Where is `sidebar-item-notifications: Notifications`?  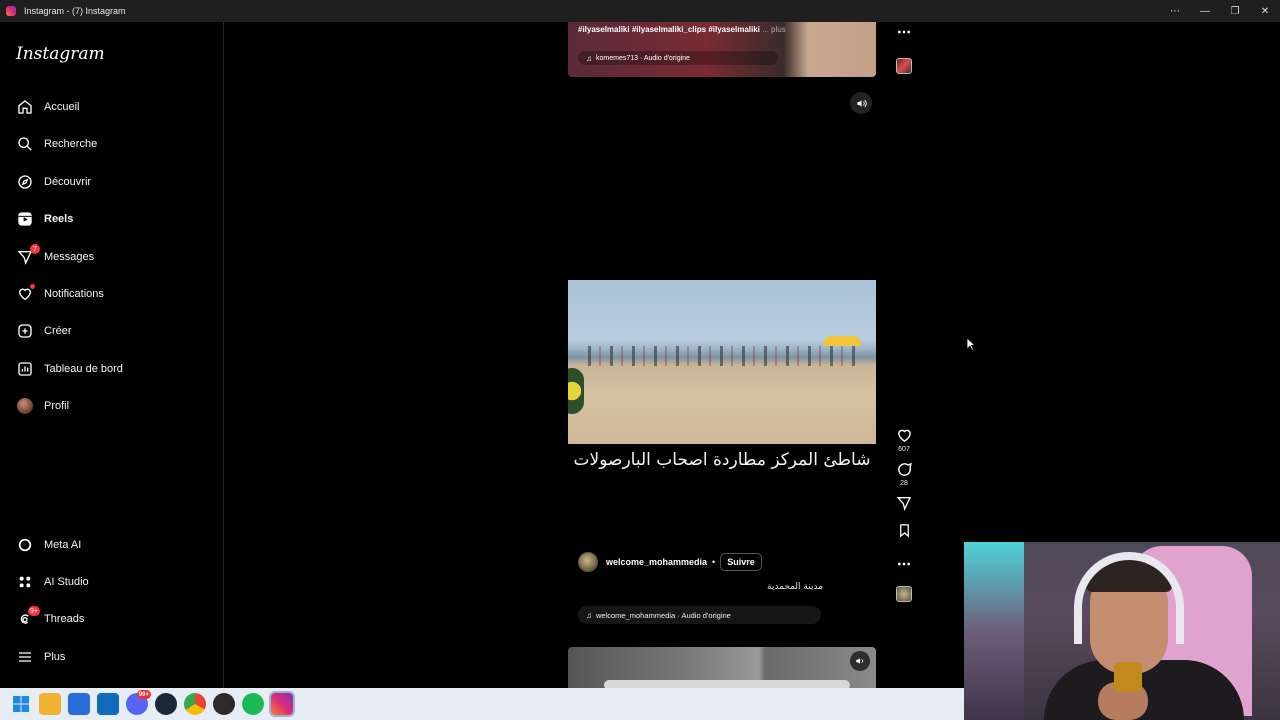 sidebar-item-notifications: Notifications is located at coordinates (112, 294).